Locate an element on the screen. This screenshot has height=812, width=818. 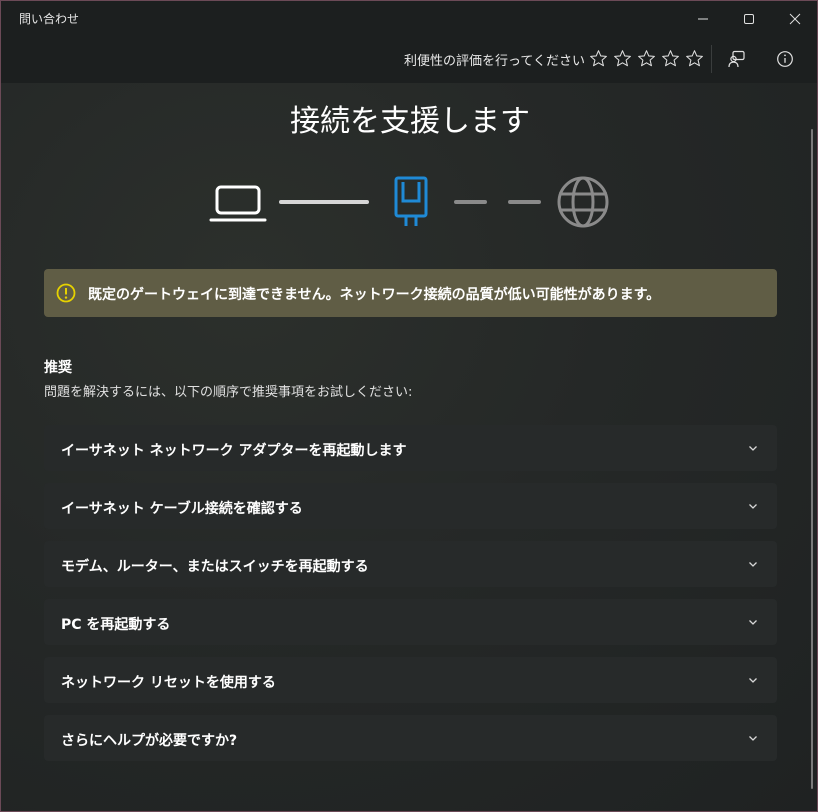
recommendation-item-restart-pc: PC を再起動する is located at coordinates (410, 622).